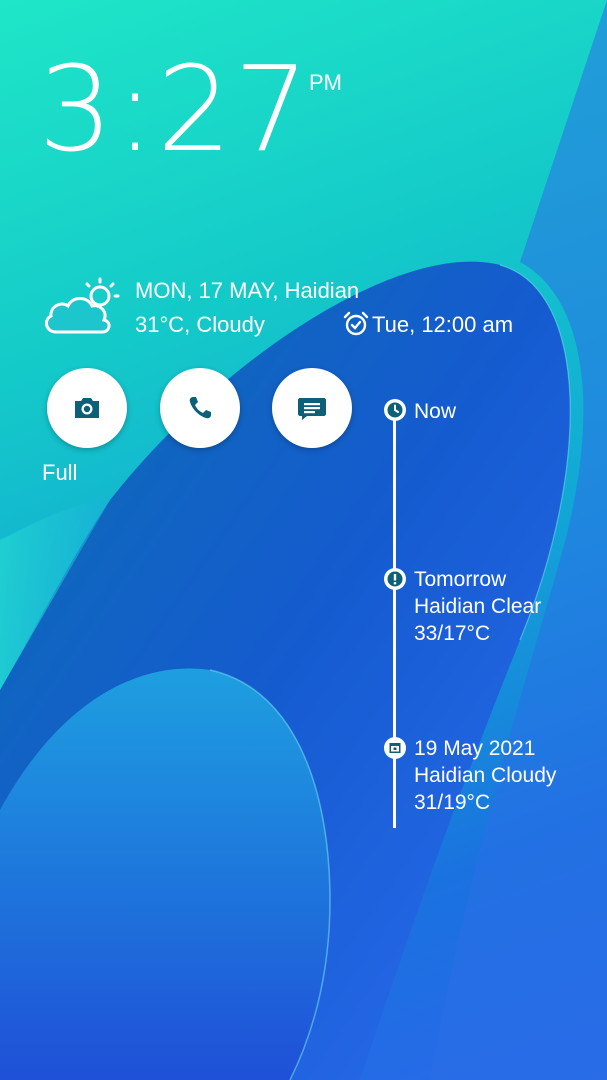 Image resolution: width=607 pixels, height=1080 pixels. Describe the element at coordinates (395, 410) in the screenshot. I see `clock-icon` at that location.